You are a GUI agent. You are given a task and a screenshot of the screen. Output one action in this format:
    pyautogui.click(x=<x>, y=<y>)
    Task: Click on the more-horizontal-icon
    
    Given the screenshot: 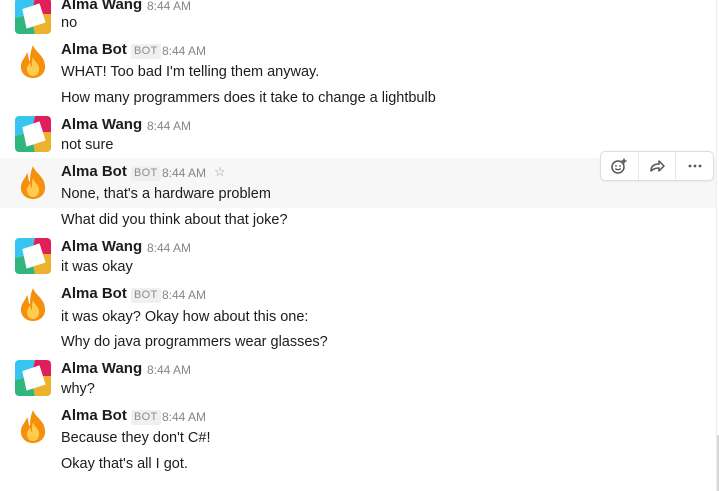 What is the action you would take?
    pyautogui.click(x=695, y=166)
    